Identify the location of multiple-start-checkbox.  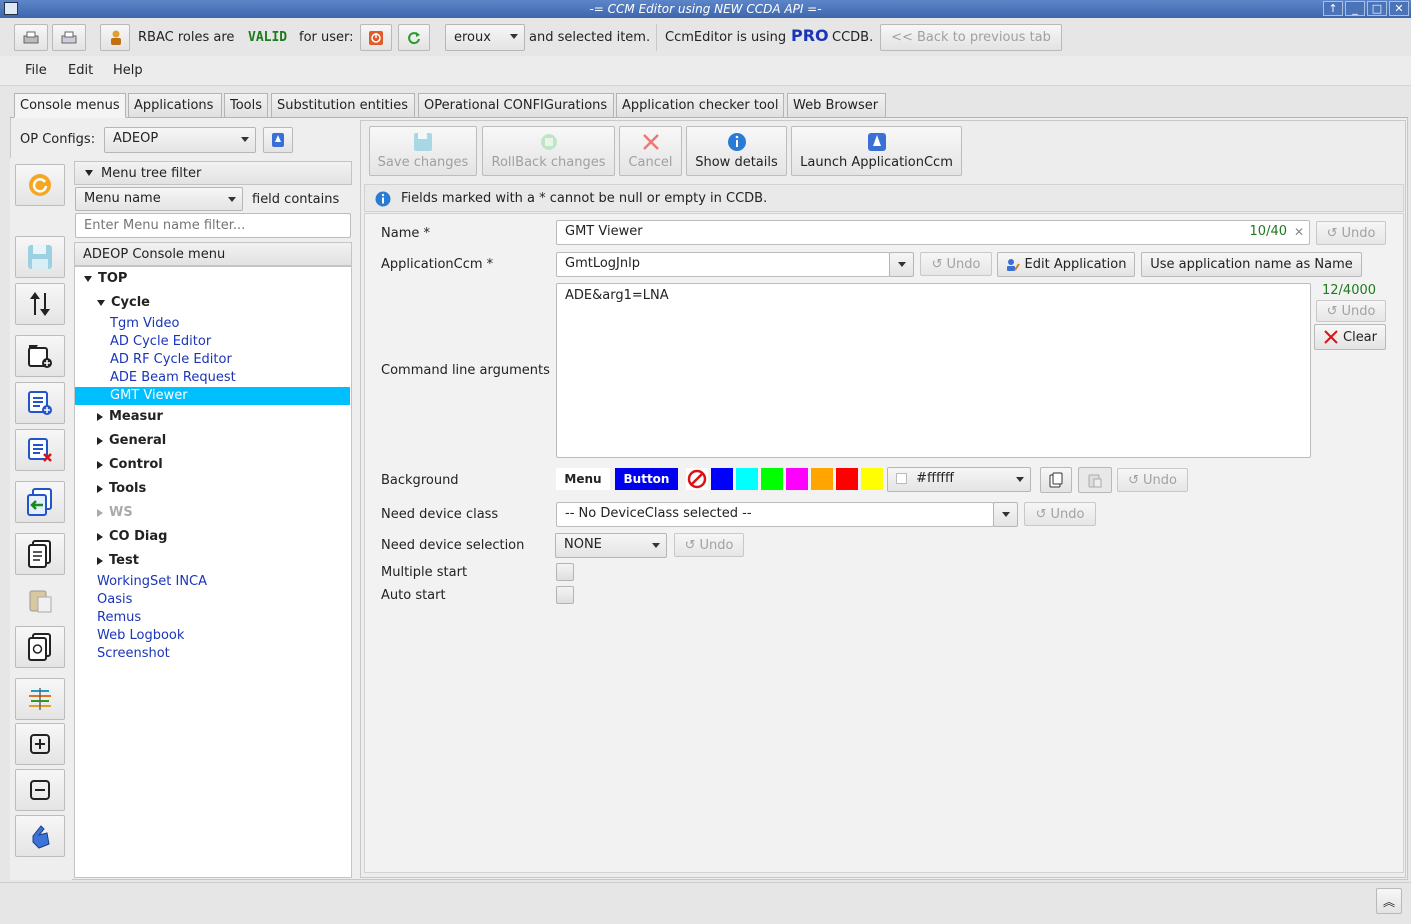
(565, 572).